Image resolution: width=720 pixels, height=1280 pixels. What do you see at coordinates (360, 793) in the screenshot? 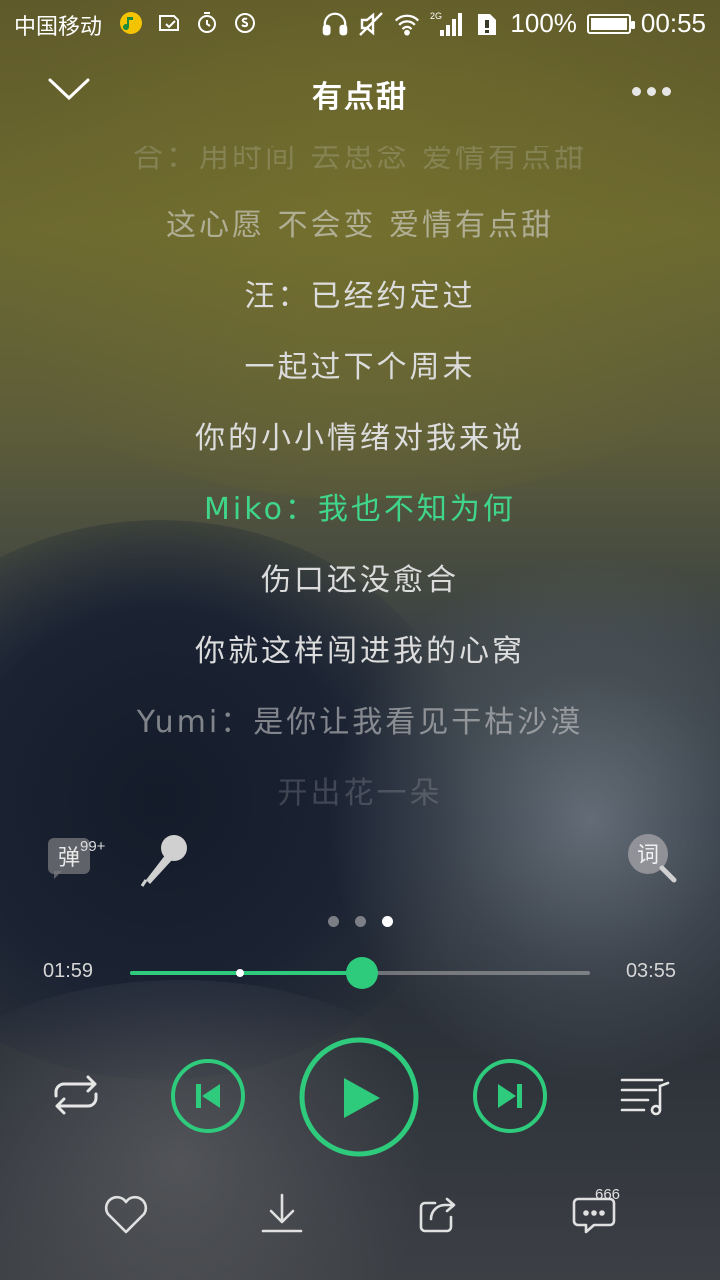
I see `lyric-line: 开出花一朵` at bounding box center [360, 793].